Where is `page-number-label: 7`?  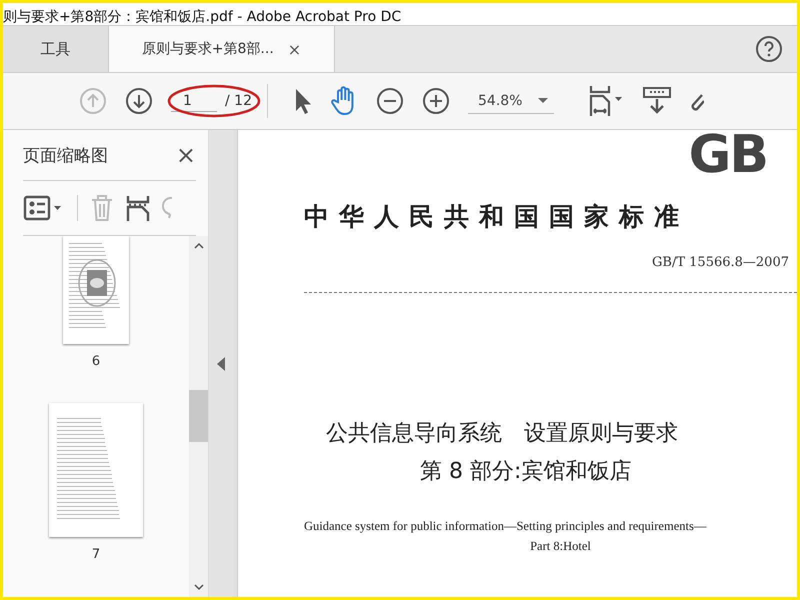 page-number-label: 7 is located at coordinates (96, 554).